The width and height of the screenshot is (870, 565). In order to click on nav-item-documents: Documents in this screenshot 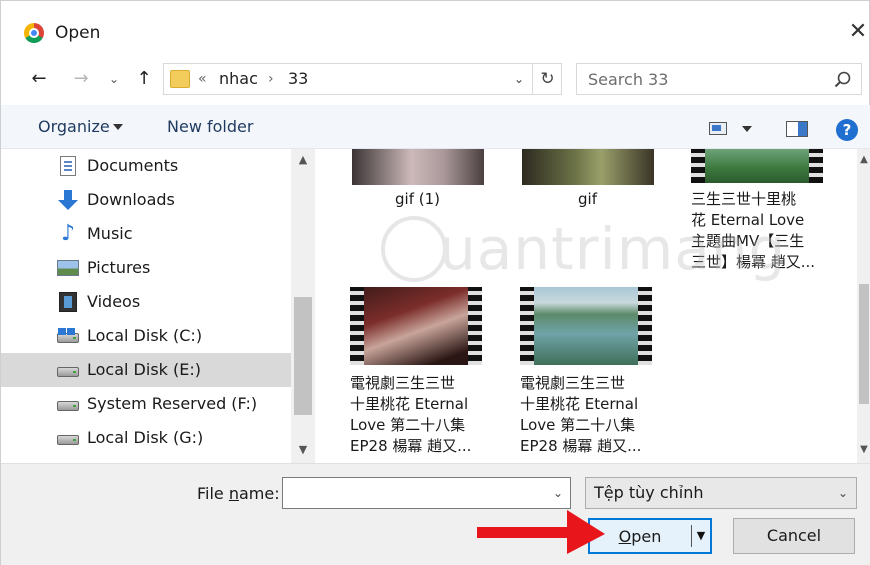, I will do `click(146, 166)`.